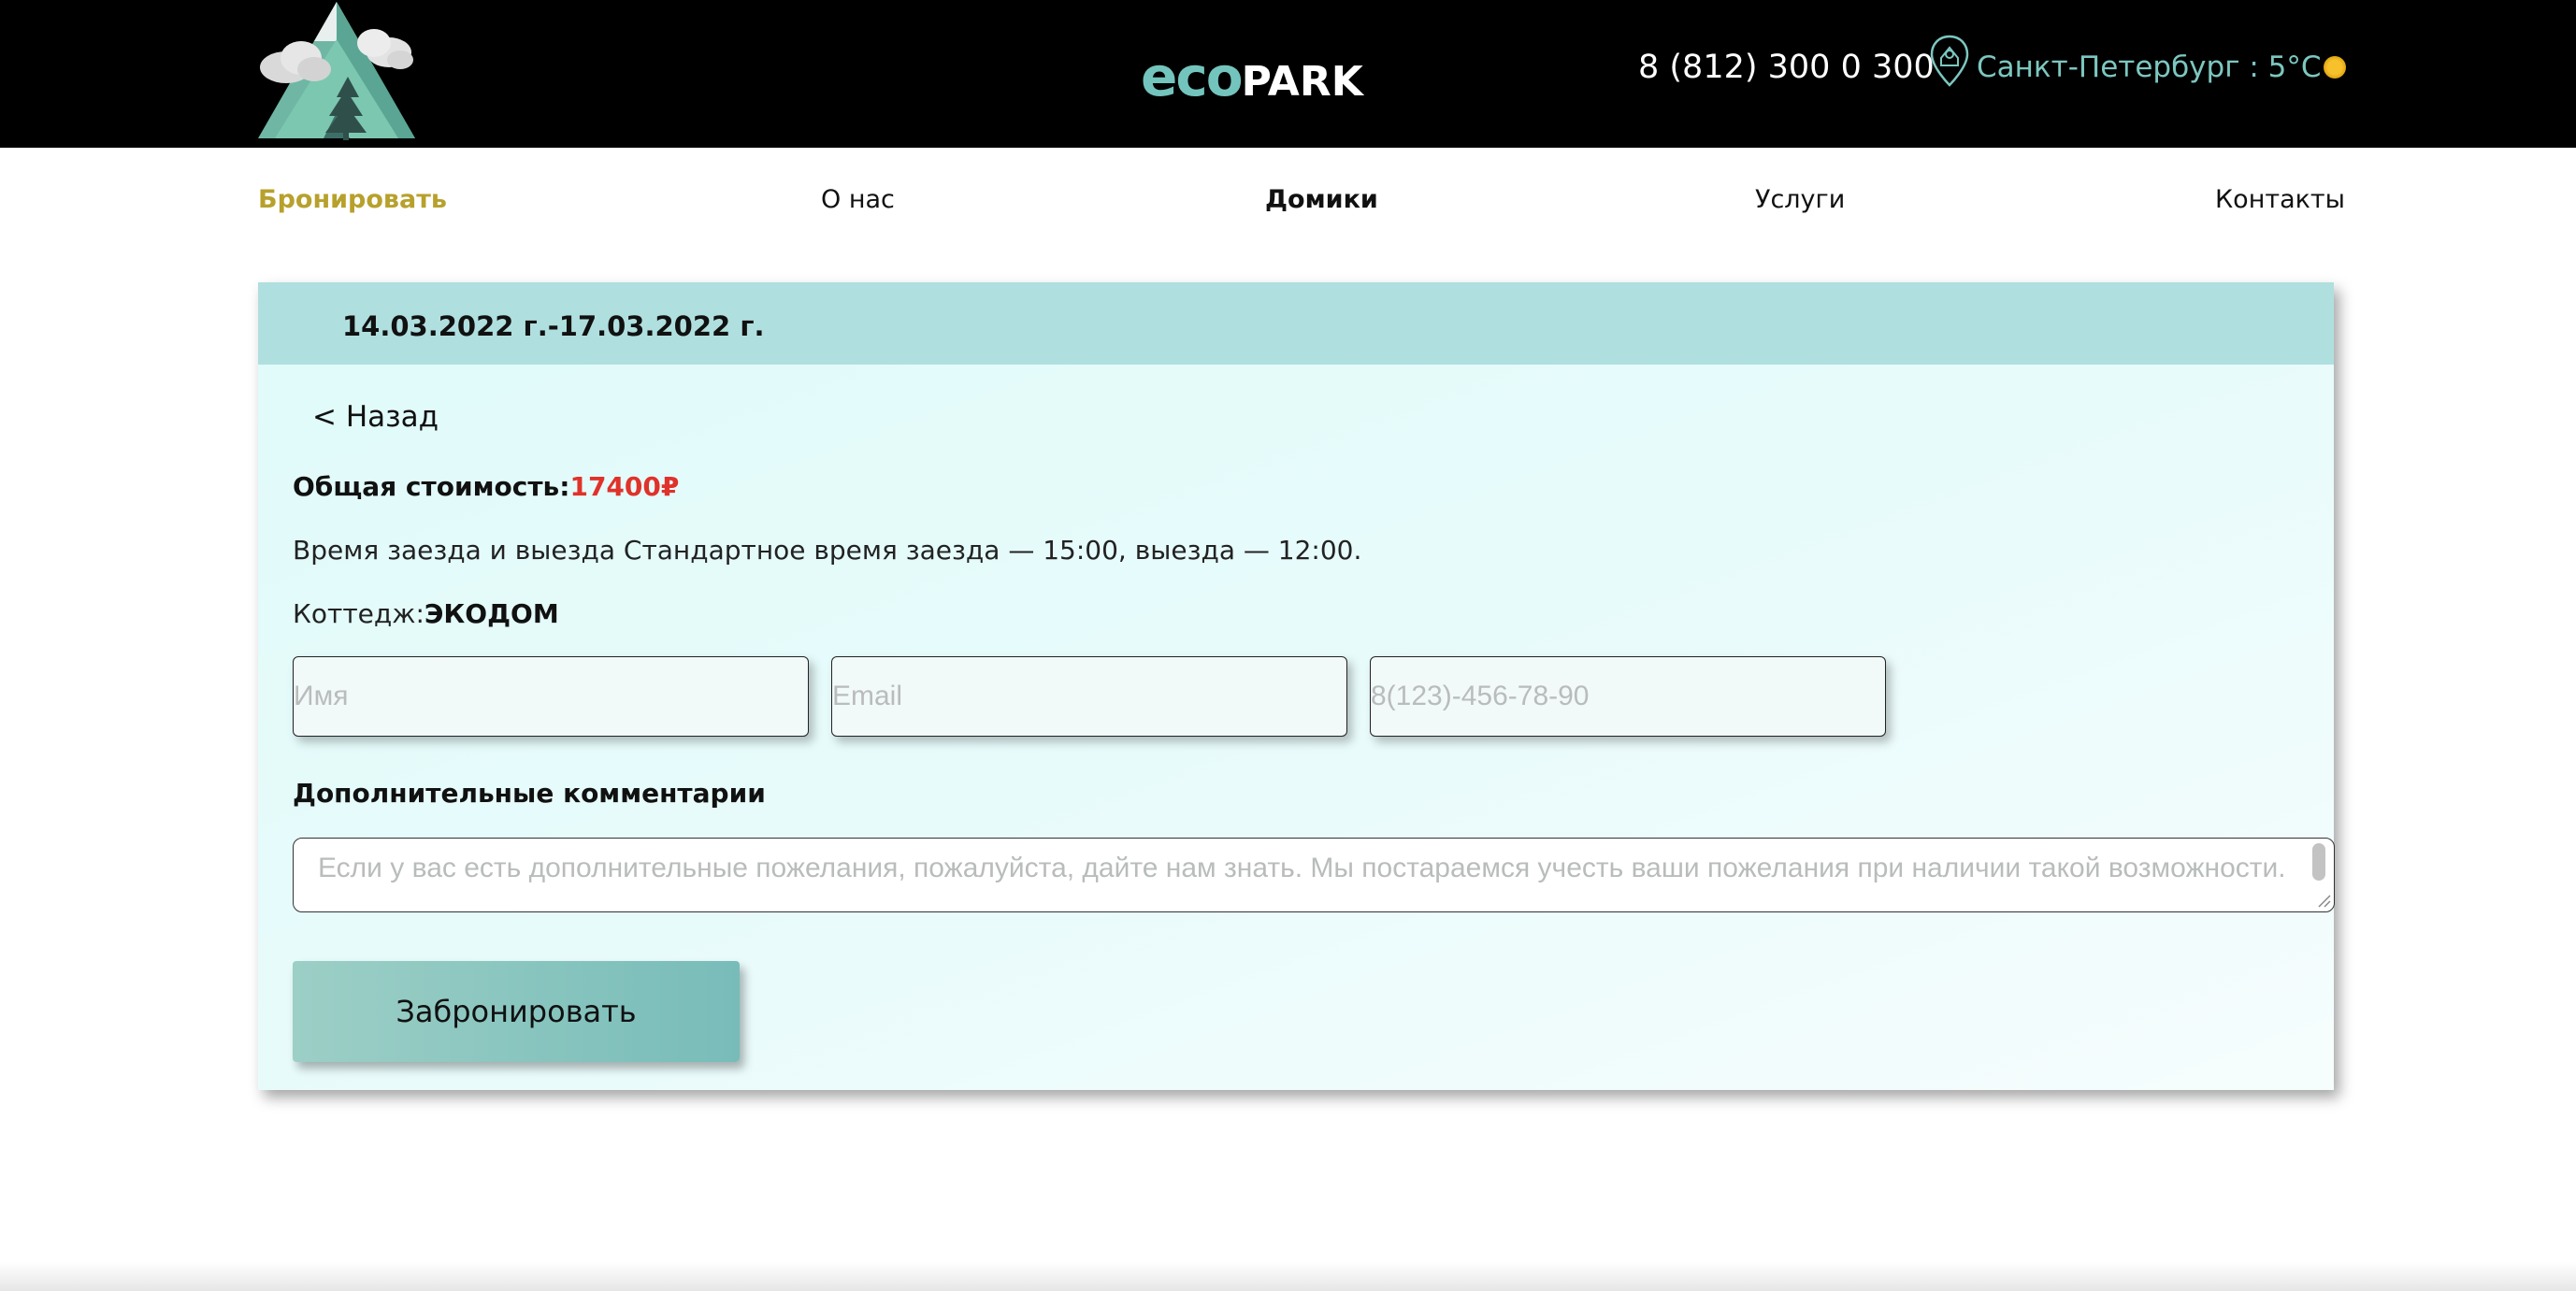  I want to click on book-button: Забронировать, so click(516, 1011).